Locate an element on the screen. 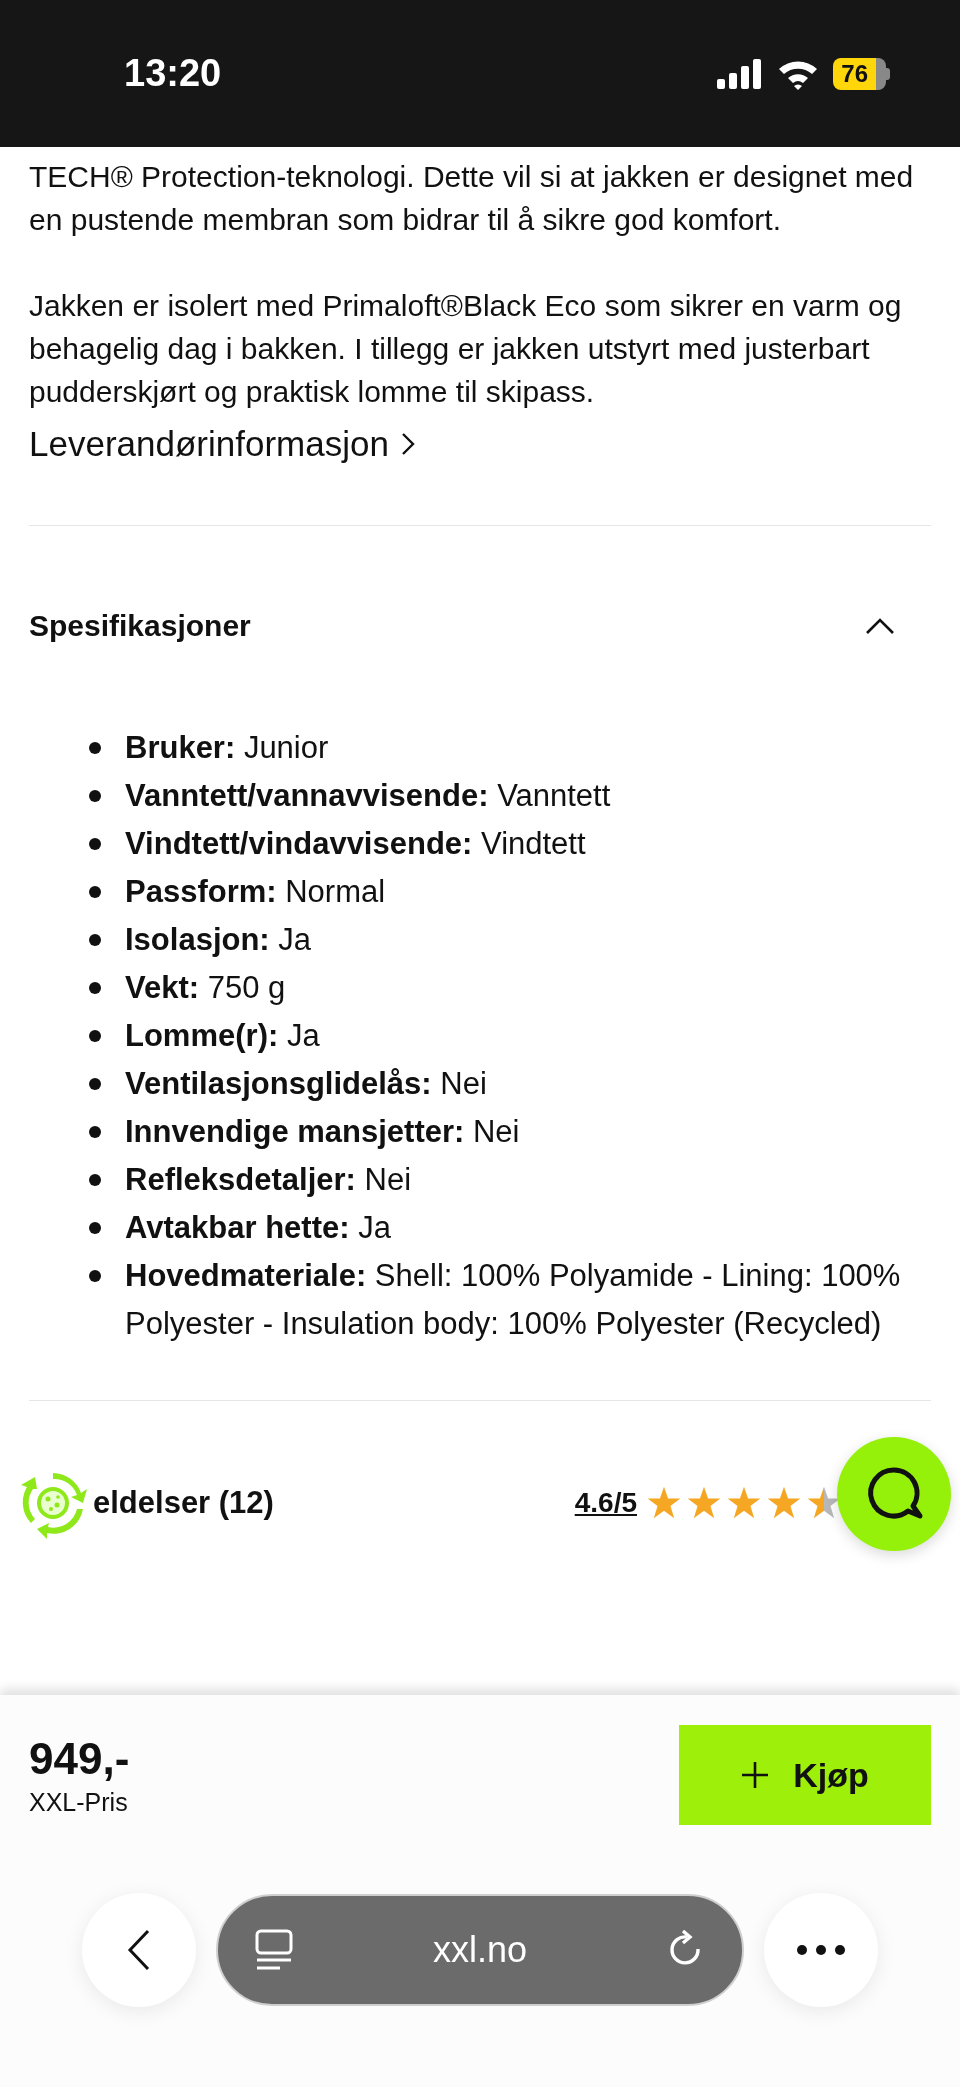 The image size is (960, 2087). battery-level: 76 is located at coordinates (859, 73).